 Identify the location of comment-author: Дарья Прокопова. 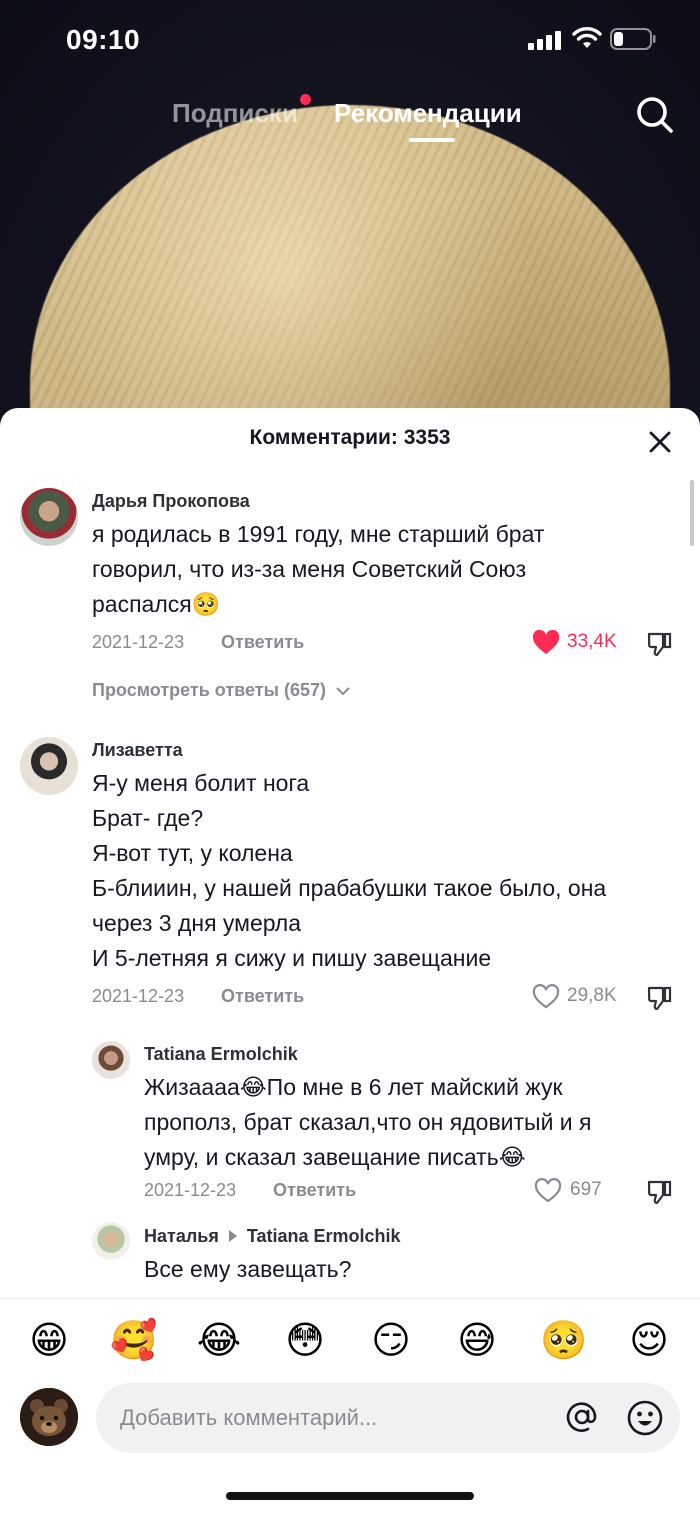
(171, 501).